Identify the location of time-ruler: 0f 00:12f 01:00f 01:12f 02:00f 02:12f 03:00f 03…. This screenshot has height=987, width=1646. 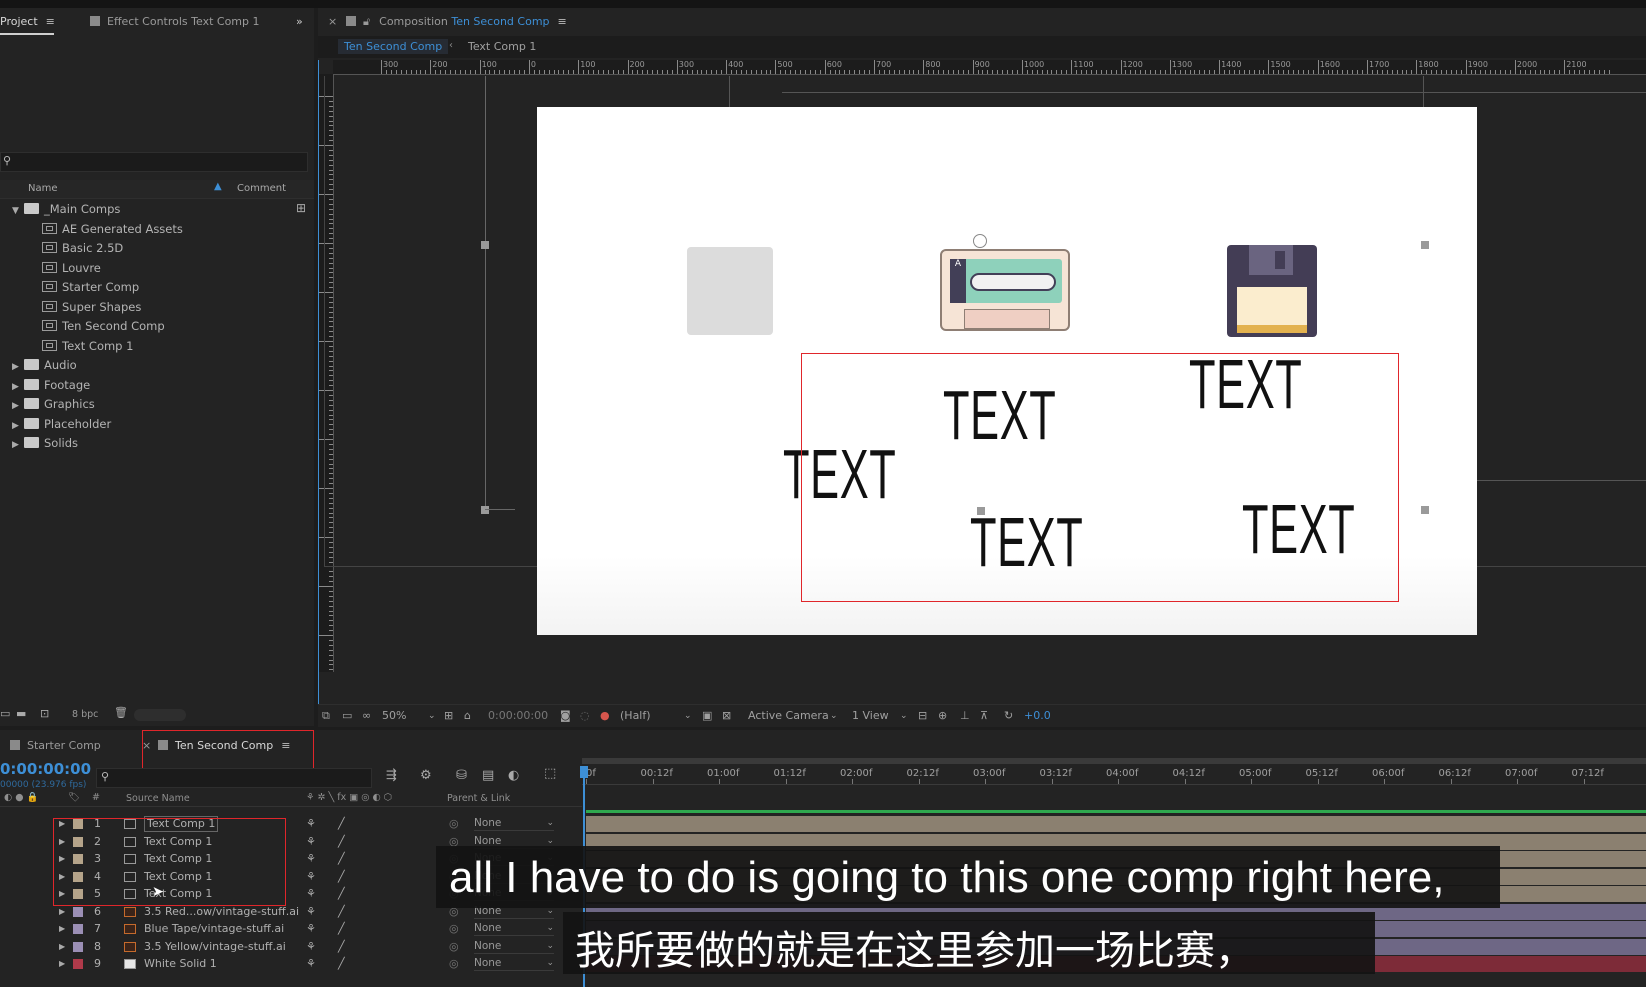
(1114, 775).